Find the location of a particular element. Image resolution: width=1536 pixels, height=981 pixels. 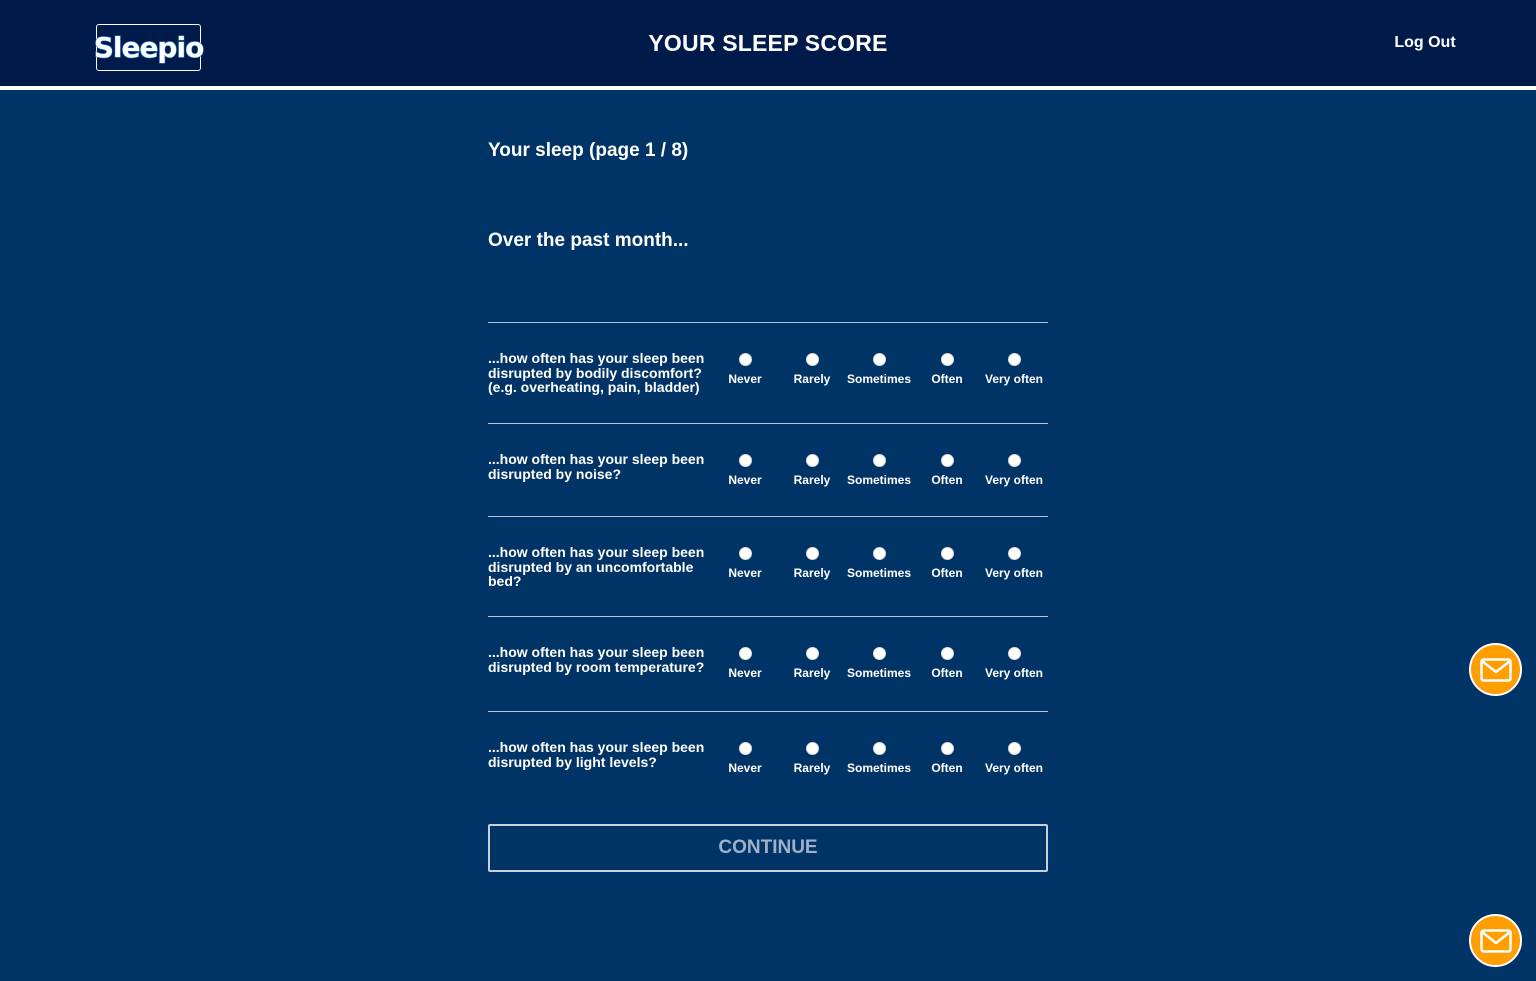

continue-button: CONTINUE is located at coordinates (768, 848).